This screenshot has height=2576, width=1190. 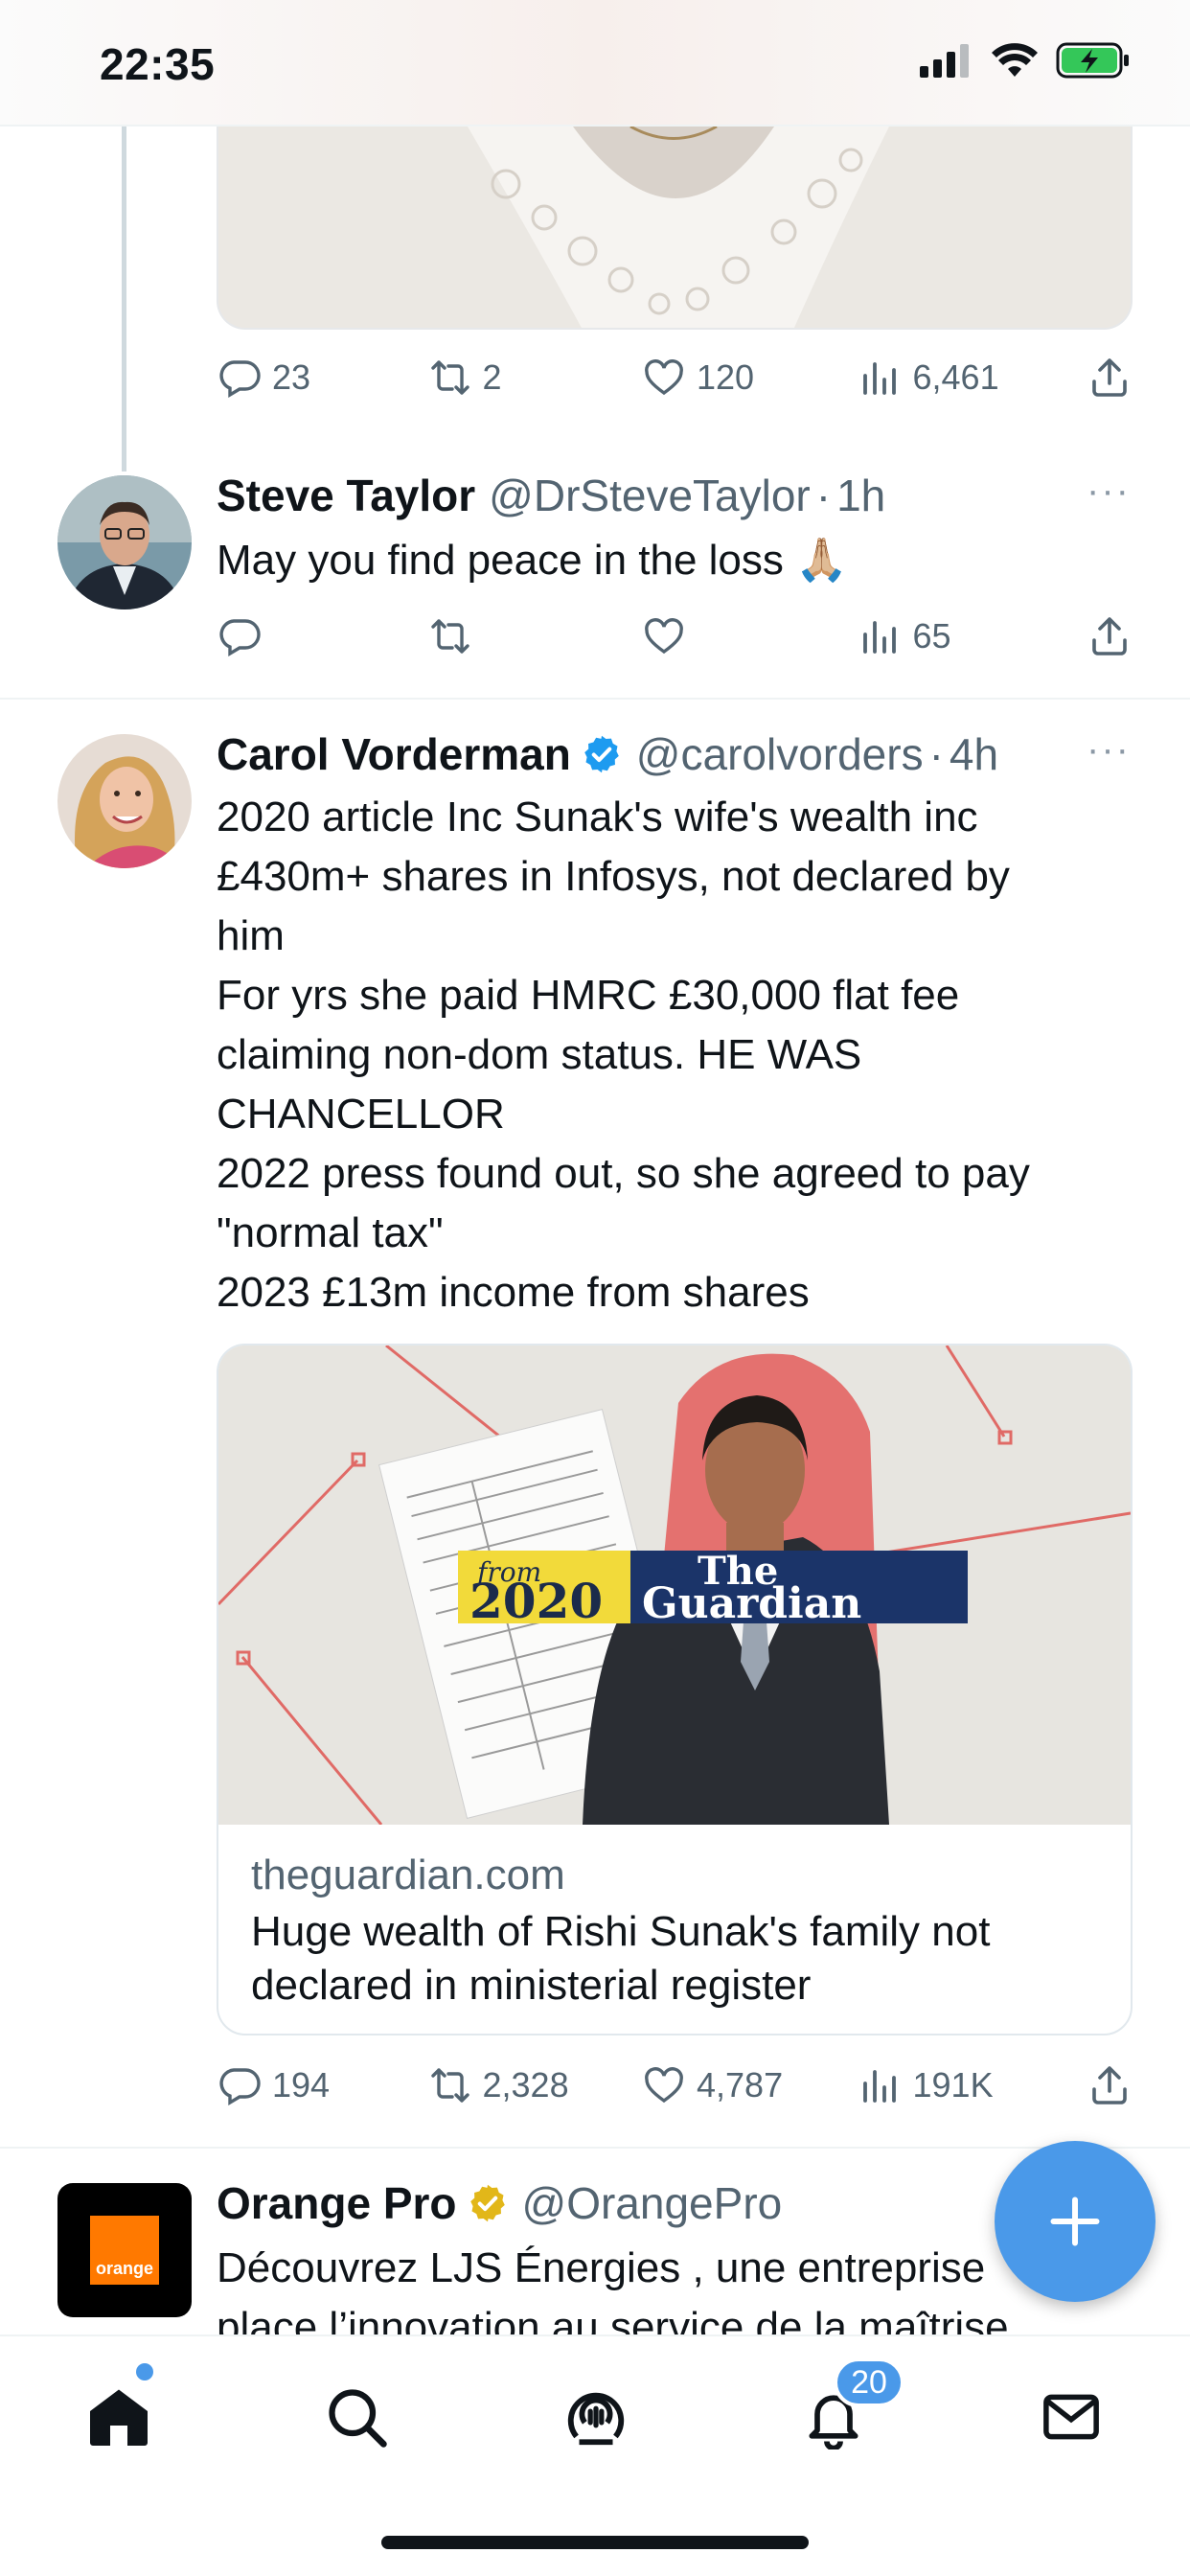 I want to click on like-count: 4,787, so click(x=741, y=2084).